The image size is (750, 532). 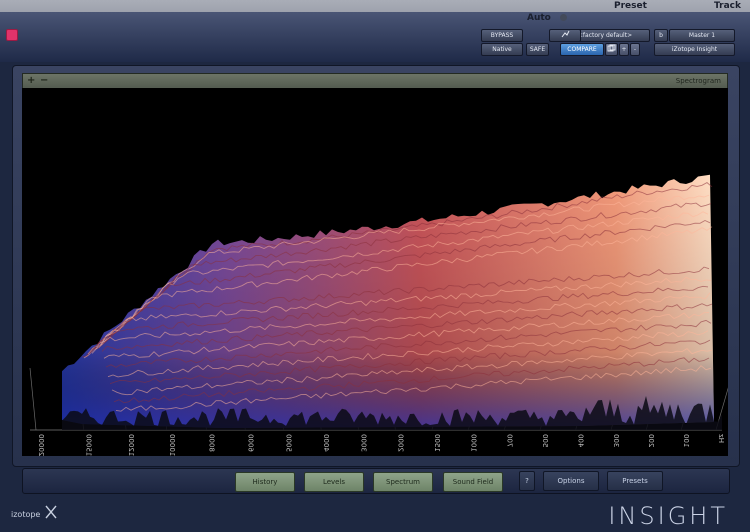 I want to click on options-button: Options, so click(x=571, y=481).